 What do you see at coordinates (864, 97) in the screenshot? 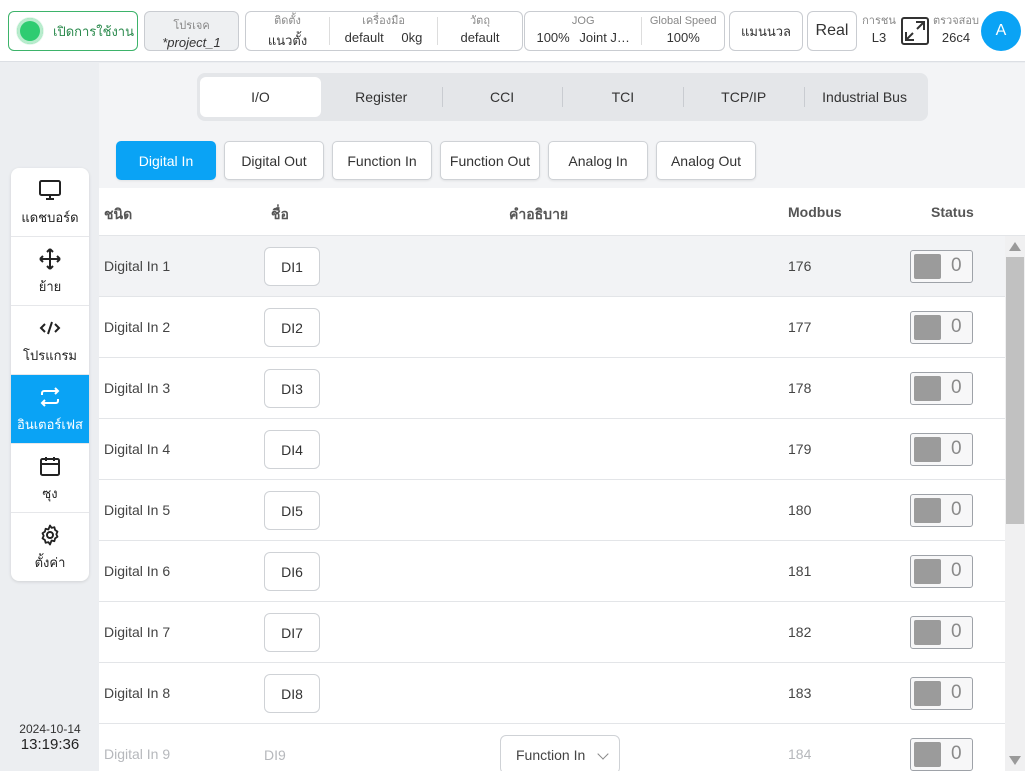
I see `tab-industrial-bus: Industrial Bus` at bounding box center [864, 97].